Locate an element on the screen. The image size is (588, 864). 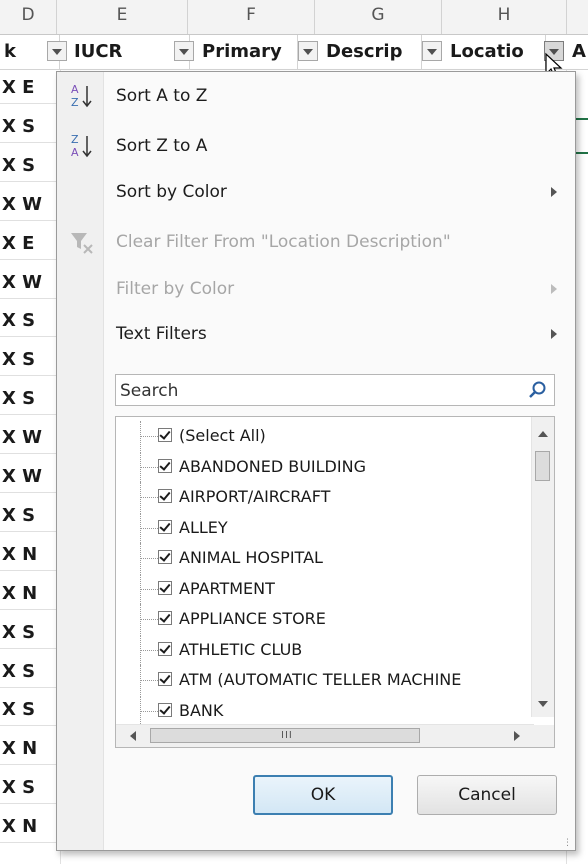
filter-list-item: ANIMAL HOSPITAL is located at coordinates (316, 558).